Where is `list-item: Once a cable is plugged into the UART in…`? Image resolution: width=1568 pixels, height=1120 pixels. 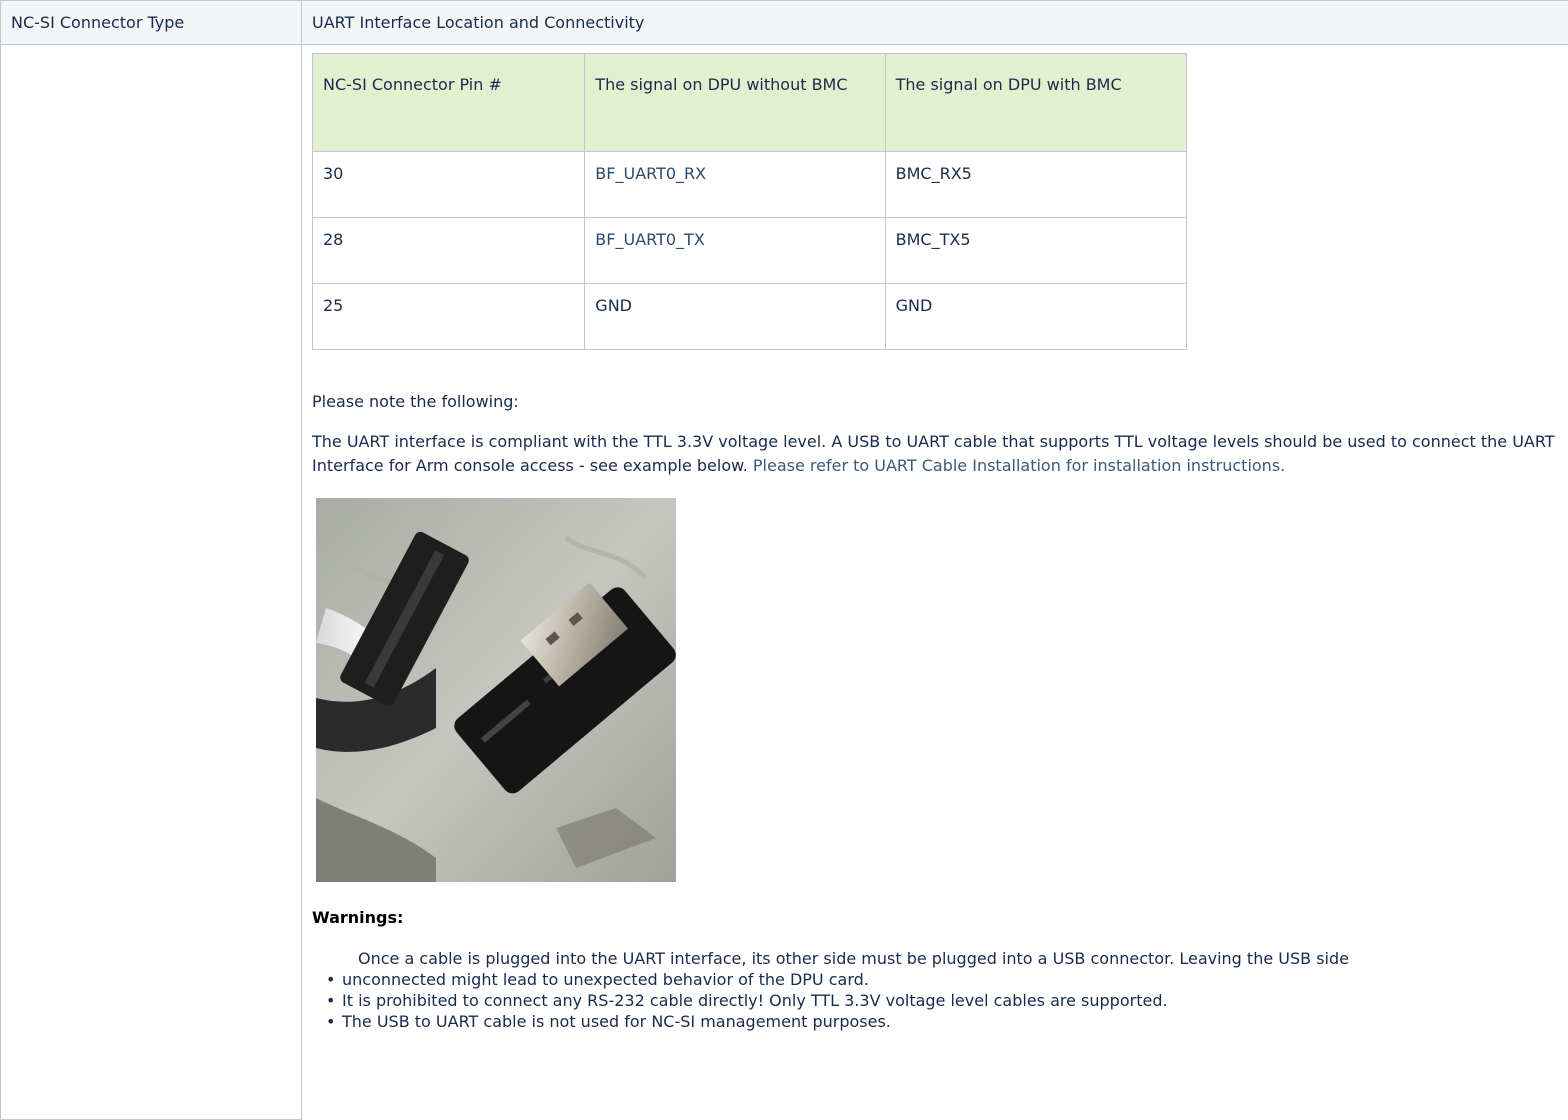 list-item: Once a cable is plugged into the UART in… is located at coordinates (940, 958).